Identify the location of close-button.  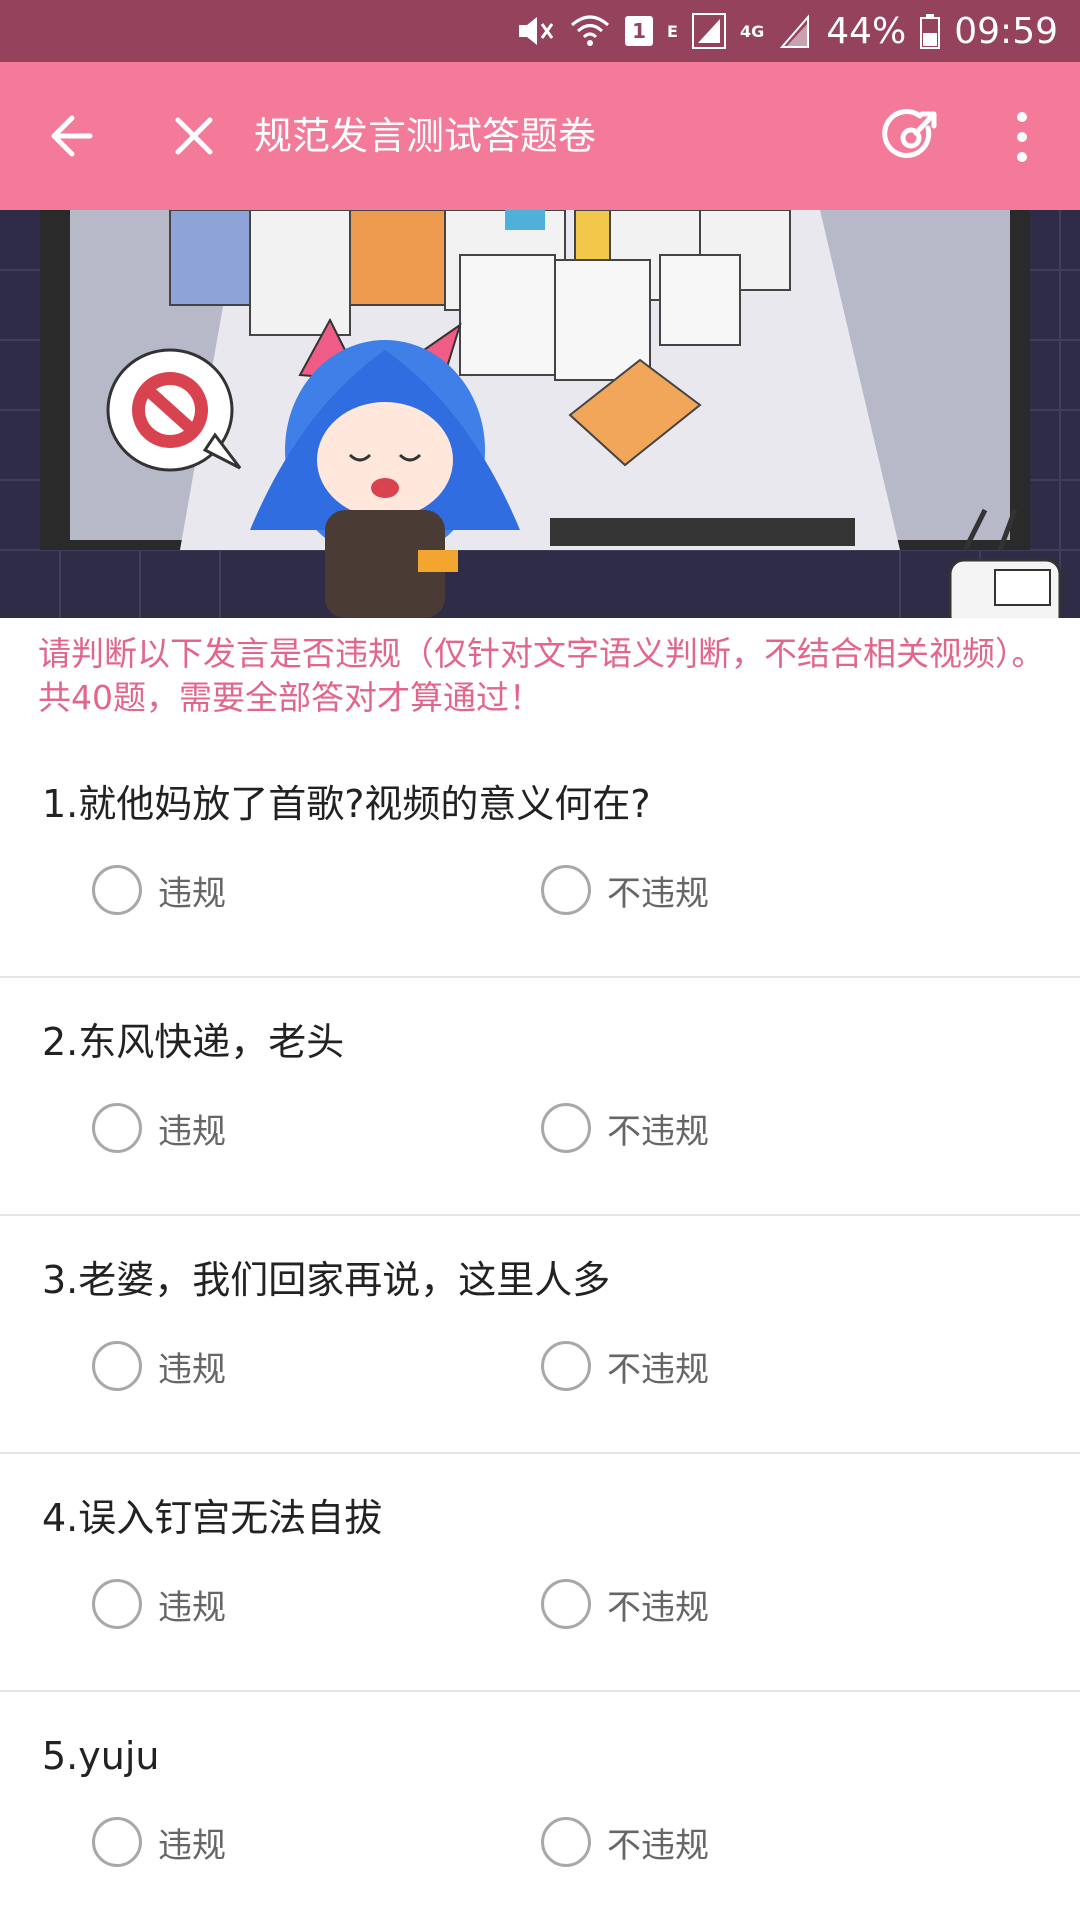
(194, 136).